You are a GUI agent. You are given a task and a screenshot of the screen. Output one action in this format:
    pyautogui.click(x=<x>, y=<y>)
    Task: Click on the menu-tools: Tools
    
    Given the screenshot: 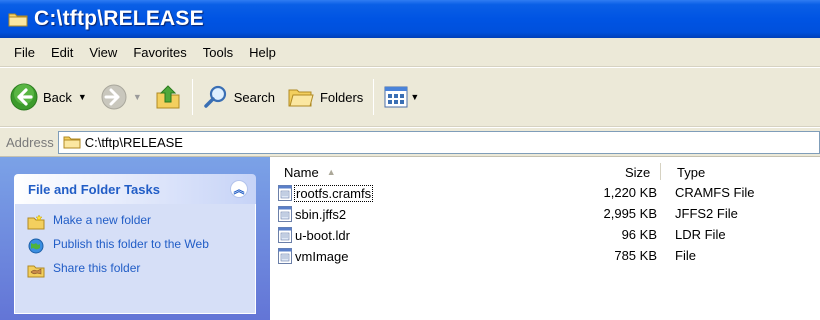 What is the action you would take?
    pyautogui.click(x=218, y=52)
    